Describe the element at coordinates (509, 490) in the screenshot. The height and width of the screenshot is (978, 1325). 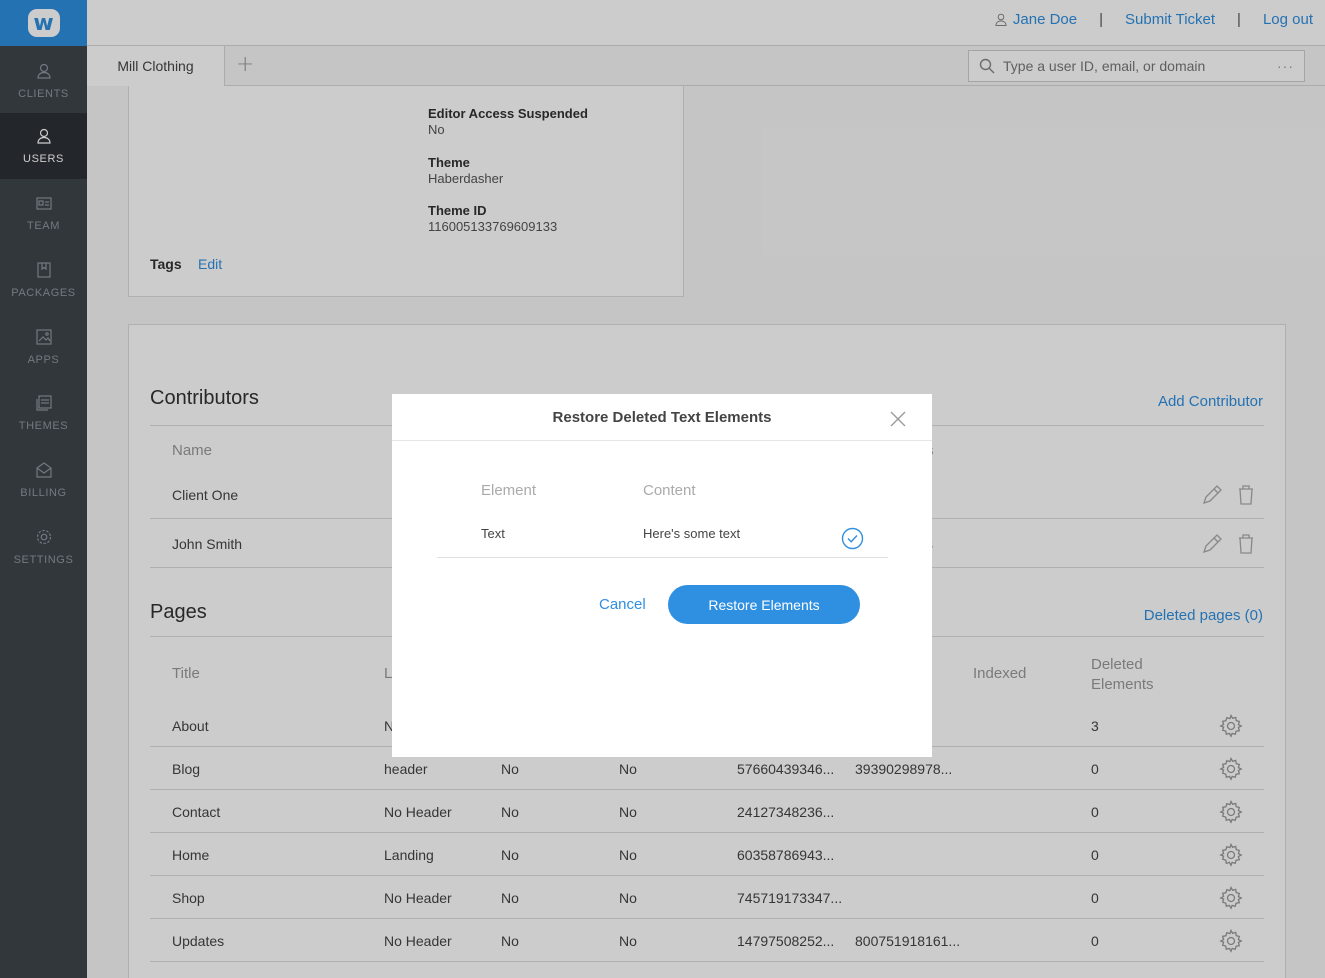
I see `col-header-element: Element` at that location.